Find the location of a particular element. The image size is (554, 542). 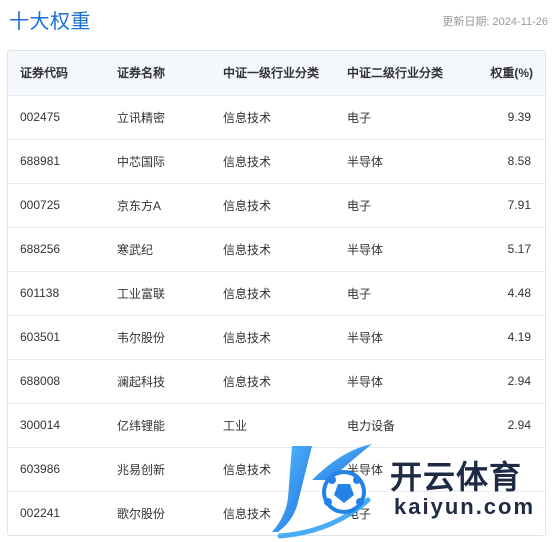

table-row: 688256 寒武纪 信息技术 半导体 5.17 is located at coordinates (276, 249).